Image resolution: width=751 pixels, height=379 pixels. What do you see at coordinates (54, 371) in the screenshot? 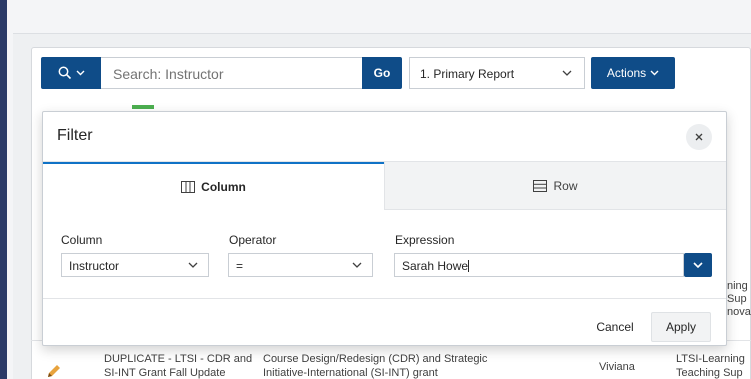
I see `edit-pencil-icon` at bounding box center [54, 371].